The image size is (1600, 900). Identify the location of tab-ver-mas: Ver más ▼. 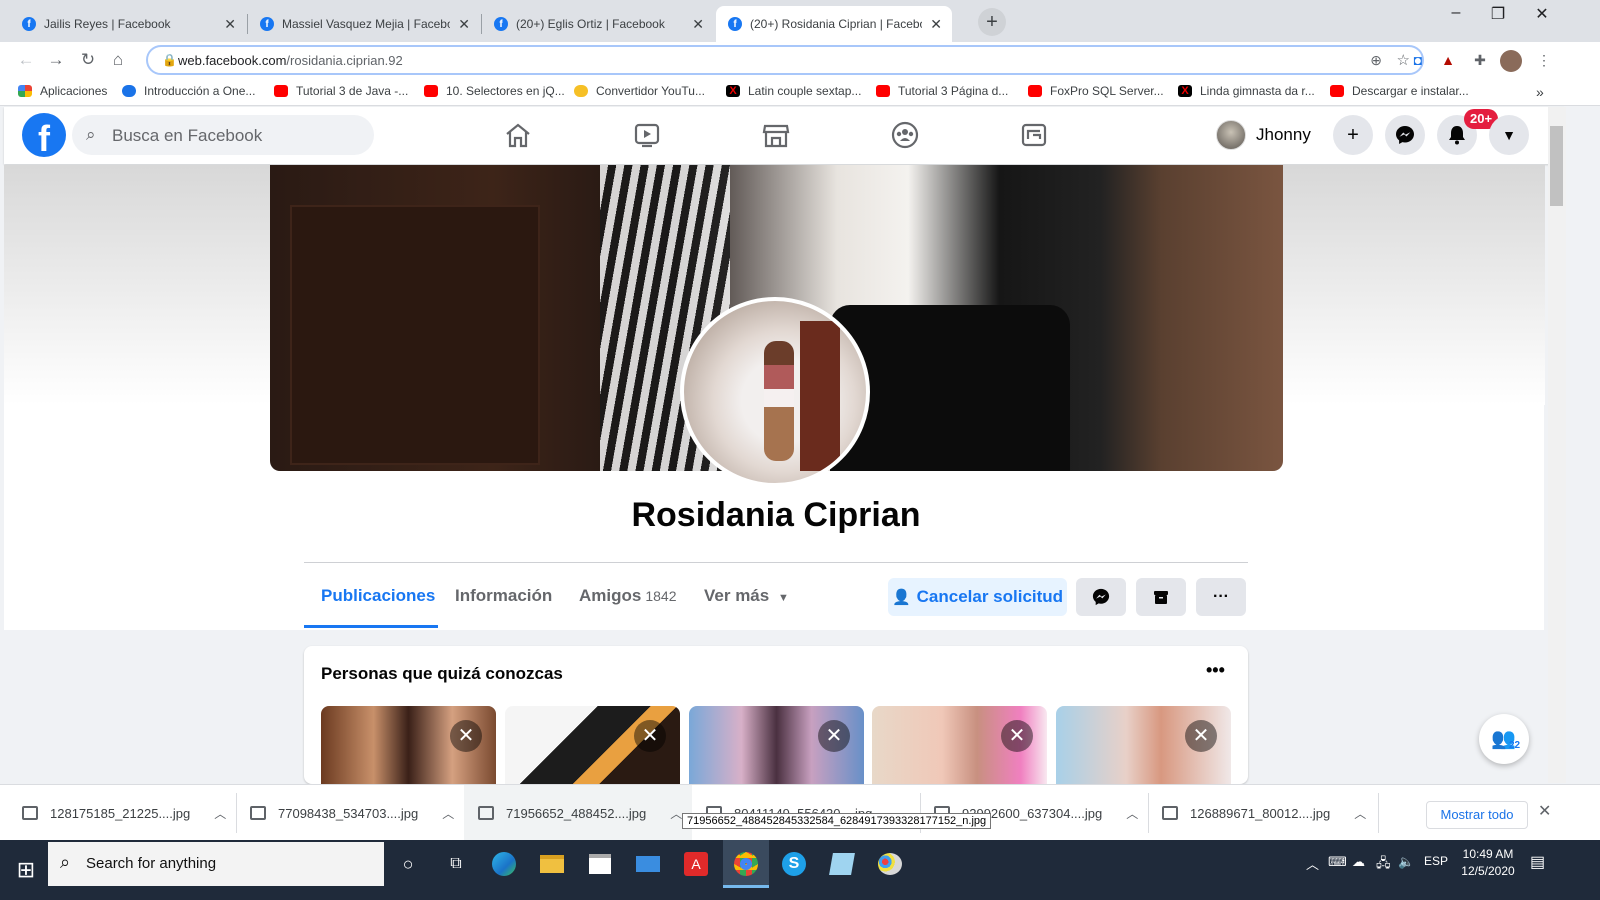
(746, 596).